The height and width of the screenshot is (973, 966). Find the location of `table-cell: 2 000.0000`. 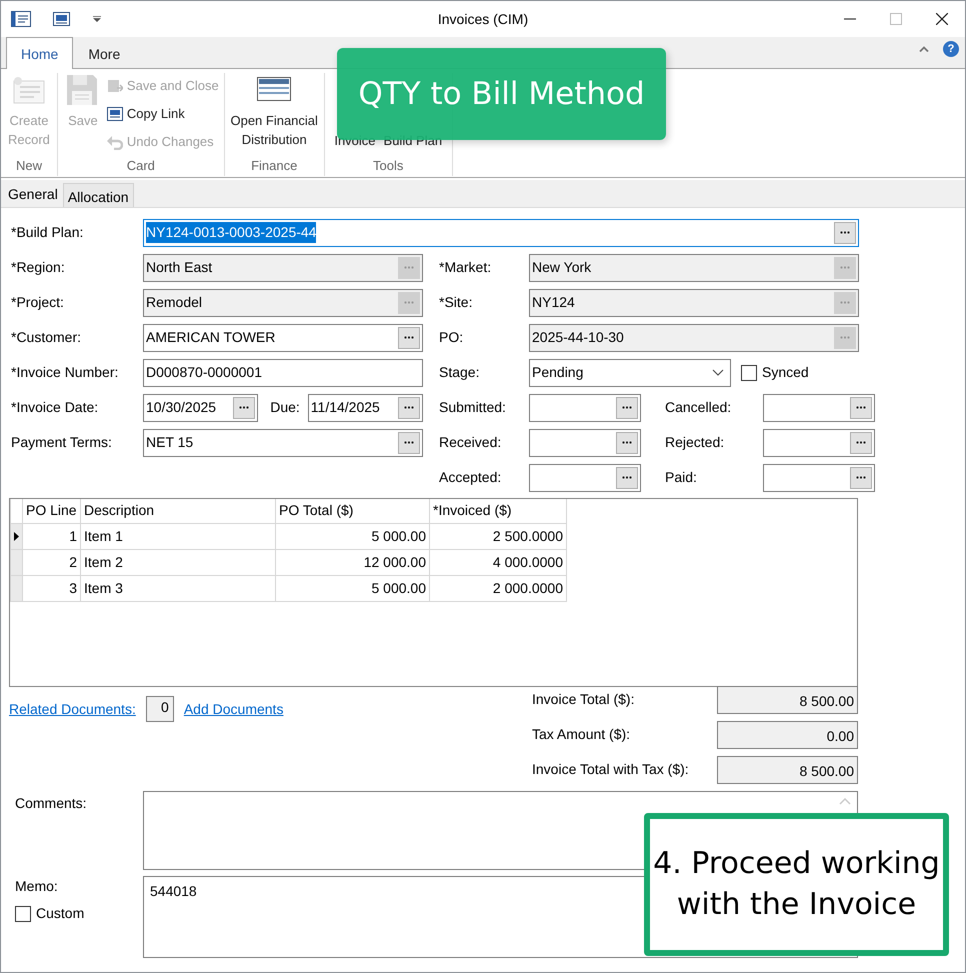

table-cell: 2 000.0000 is located at coordinates (498, 588).